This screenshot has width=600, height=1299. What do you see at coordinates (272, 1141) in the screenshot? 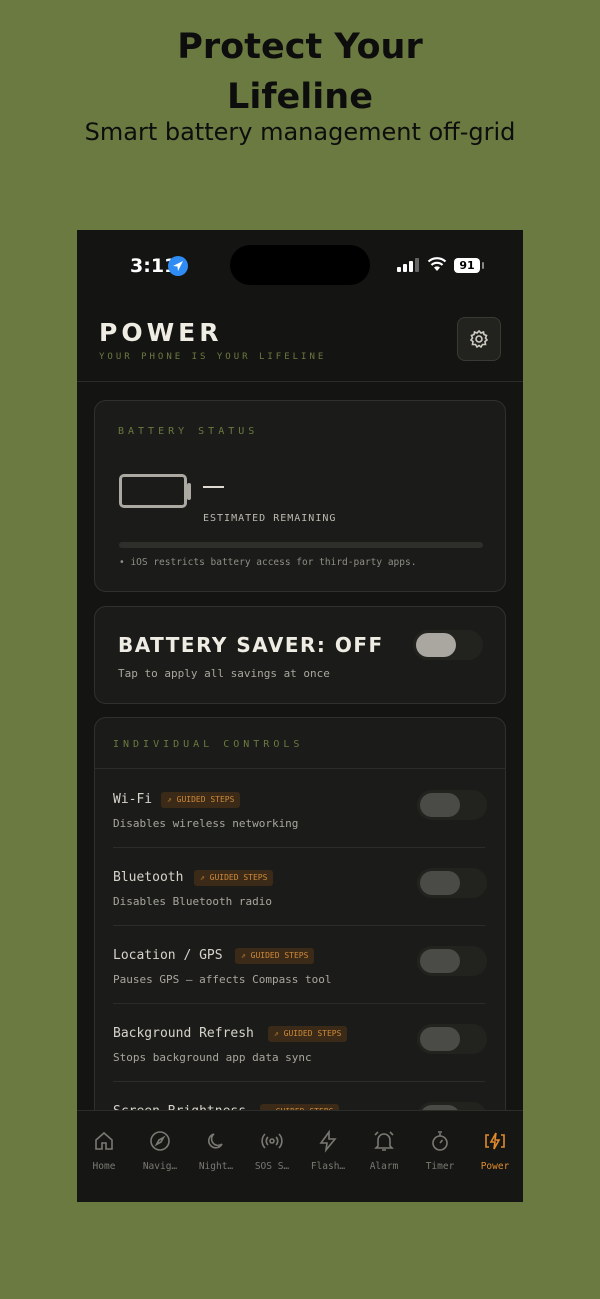
I see `broadcast-icon` at bounding box center [272, 1141].